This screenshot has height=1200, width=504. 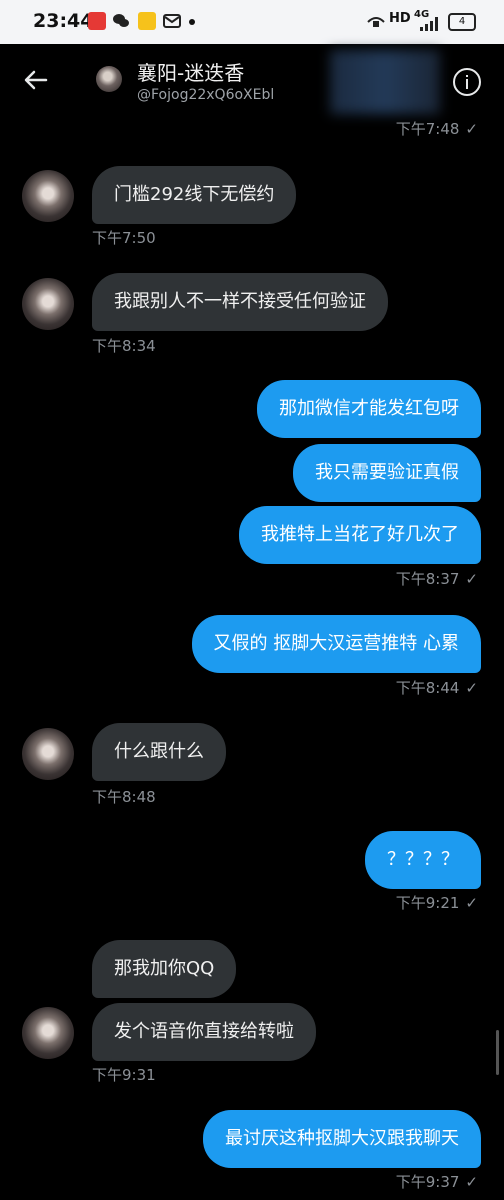 I want to click on status-time: 23:44, so click(x=63, y=21).